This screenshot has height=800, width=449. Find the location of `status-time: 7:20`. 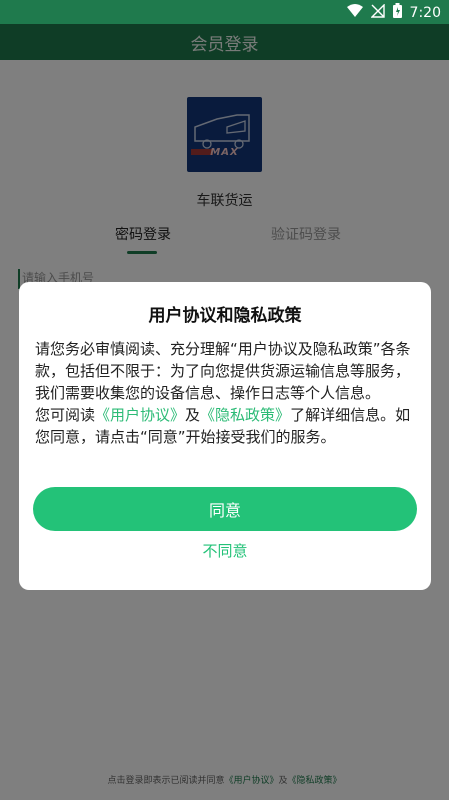

status-time: 7:20 is located at coordinates (425, 12).